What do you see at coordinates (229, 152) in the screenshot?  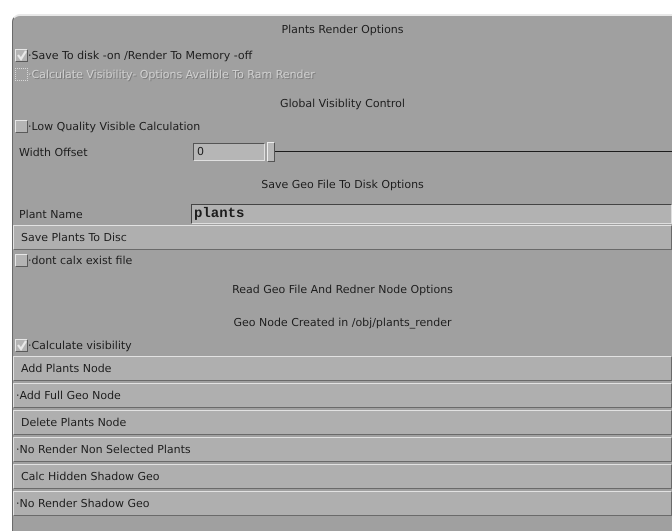 I see `value-field: 0` at bounding box center [229, 152].